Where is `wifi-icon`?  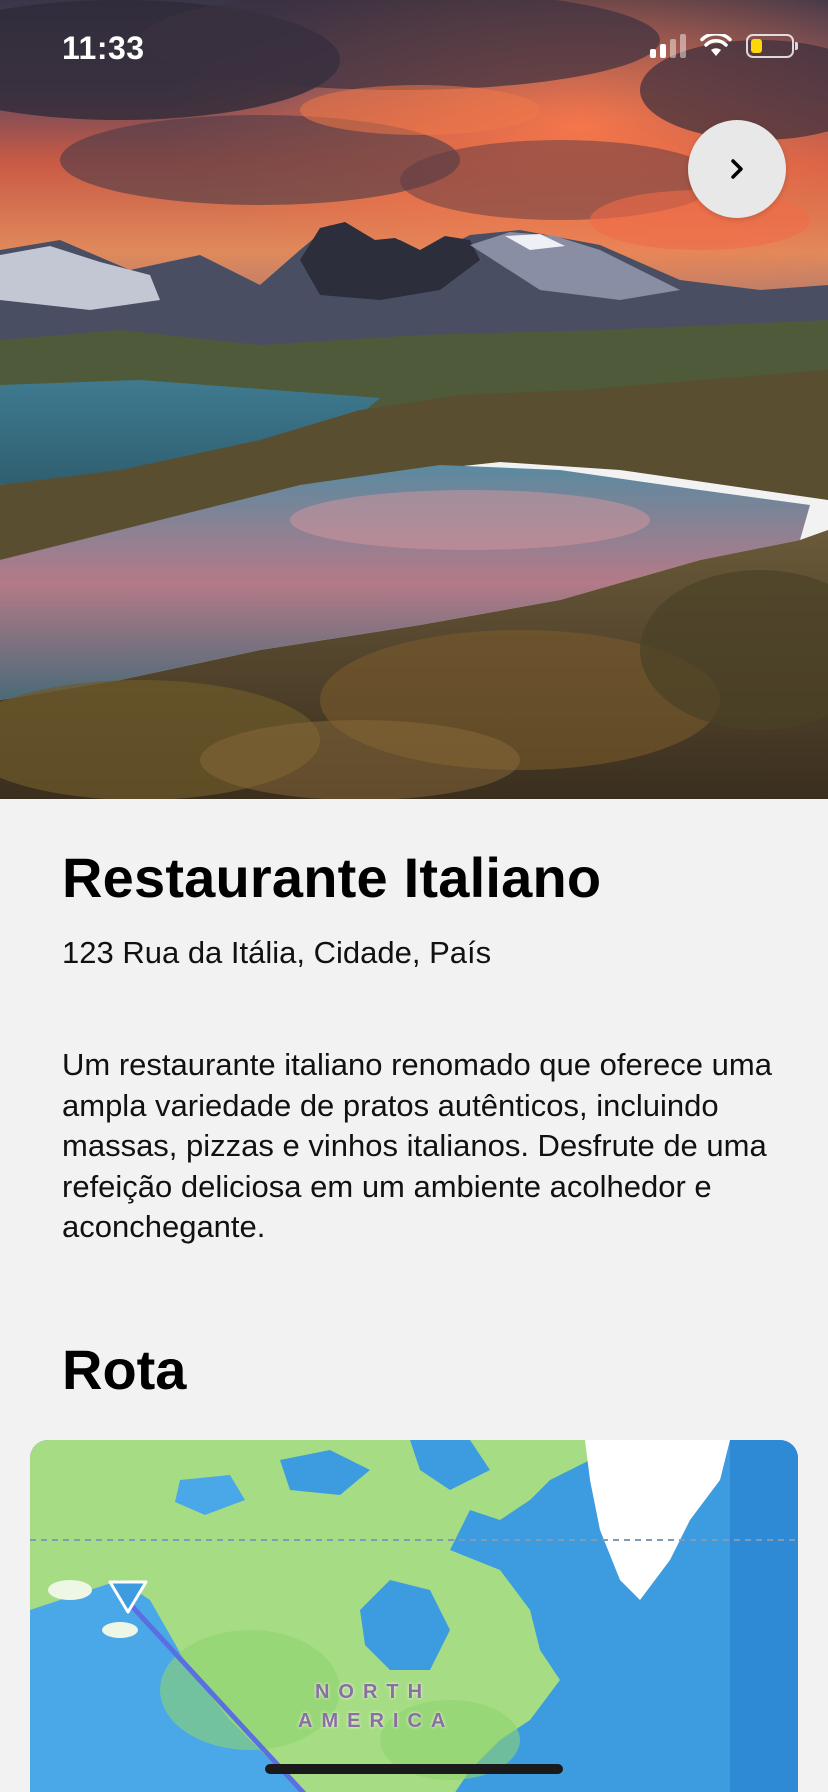 wifi-icon is located at coordinates (716, 45).